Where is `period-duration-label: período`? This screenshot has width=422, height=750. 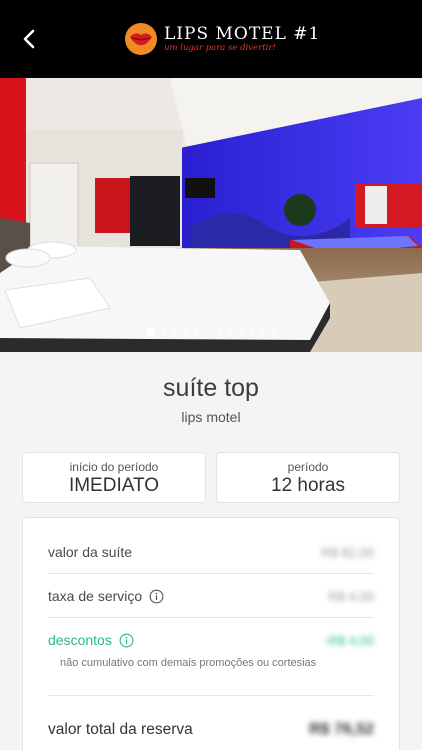
period-duration-label: período is located at coordinates (308, 467).